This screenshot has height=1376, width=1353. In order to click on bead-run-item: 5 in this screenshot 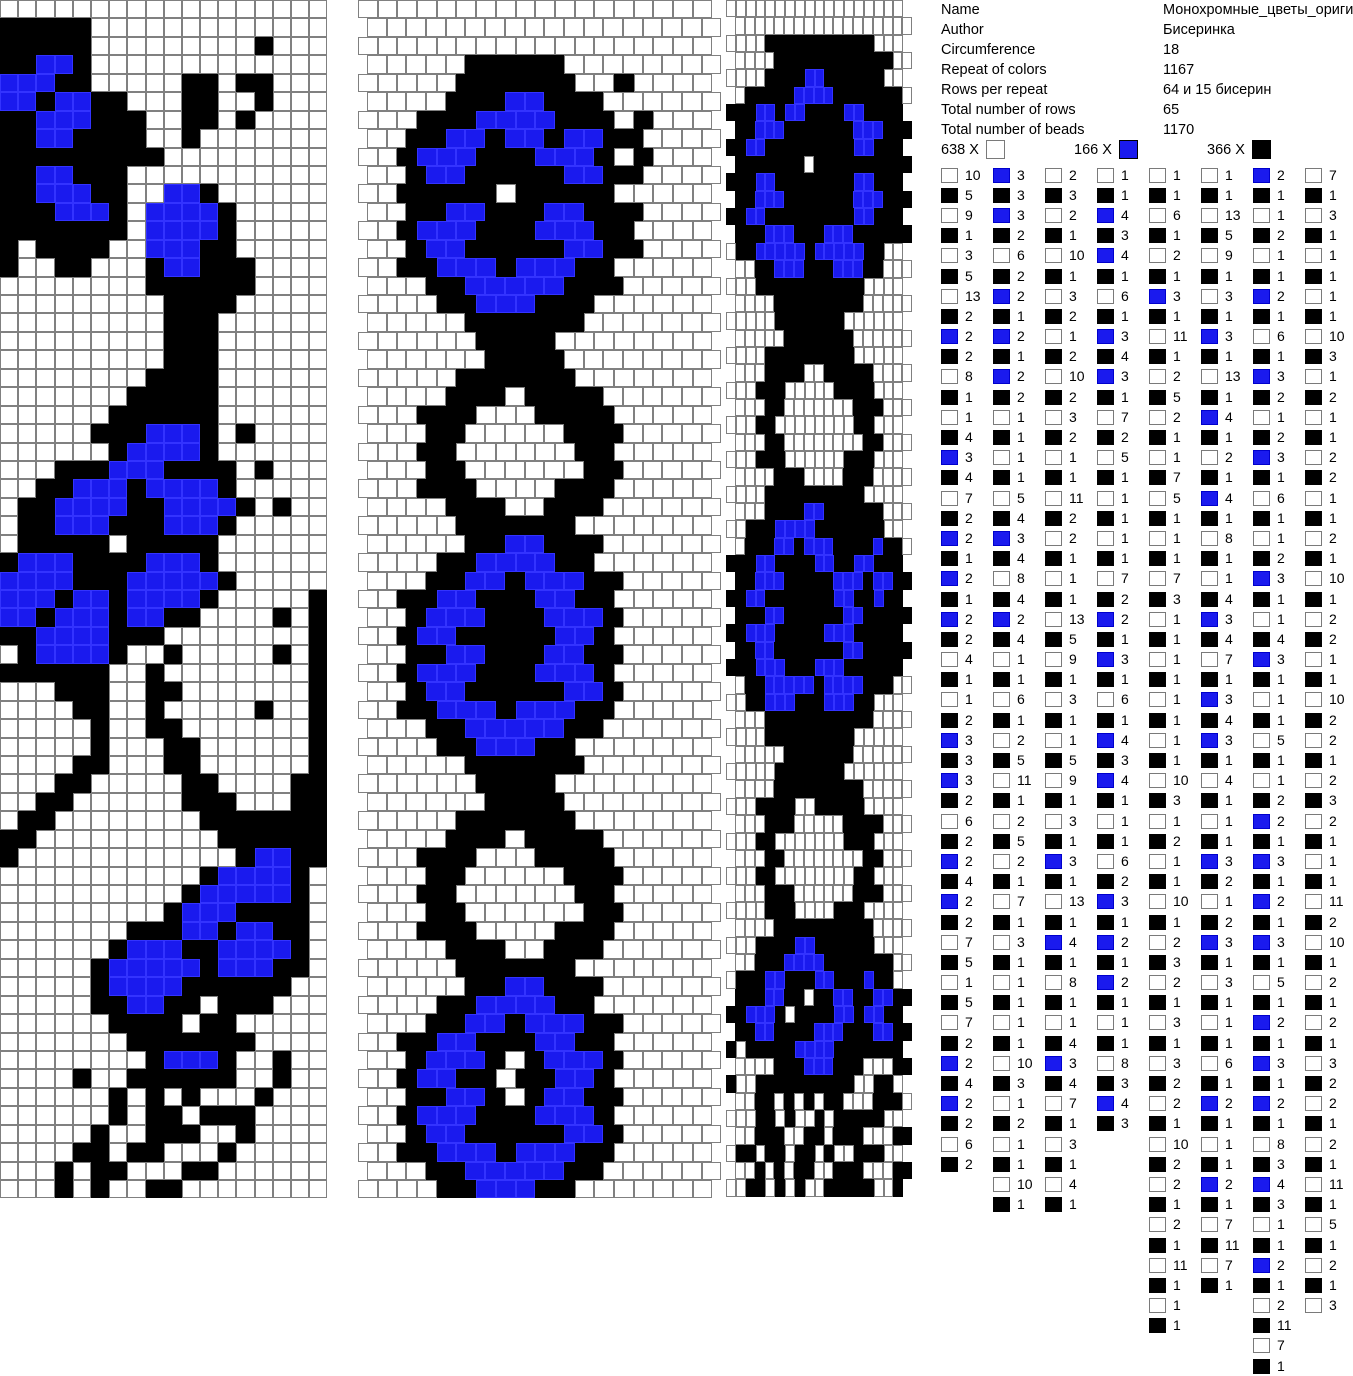, I will do `click(1175, 498)`.